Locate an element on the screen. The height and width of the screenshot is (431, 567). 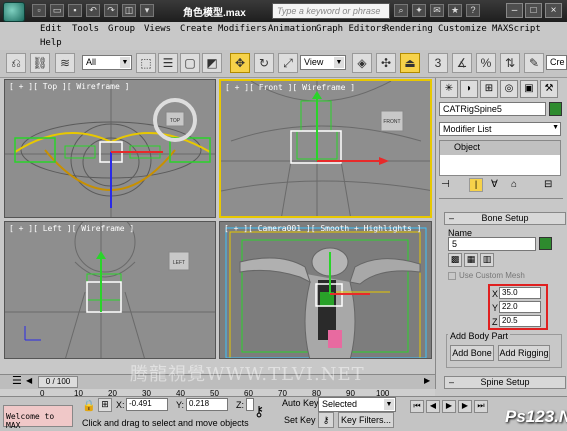
spinner-snap-icon: ⇅ is located at coordinates (510, 63).